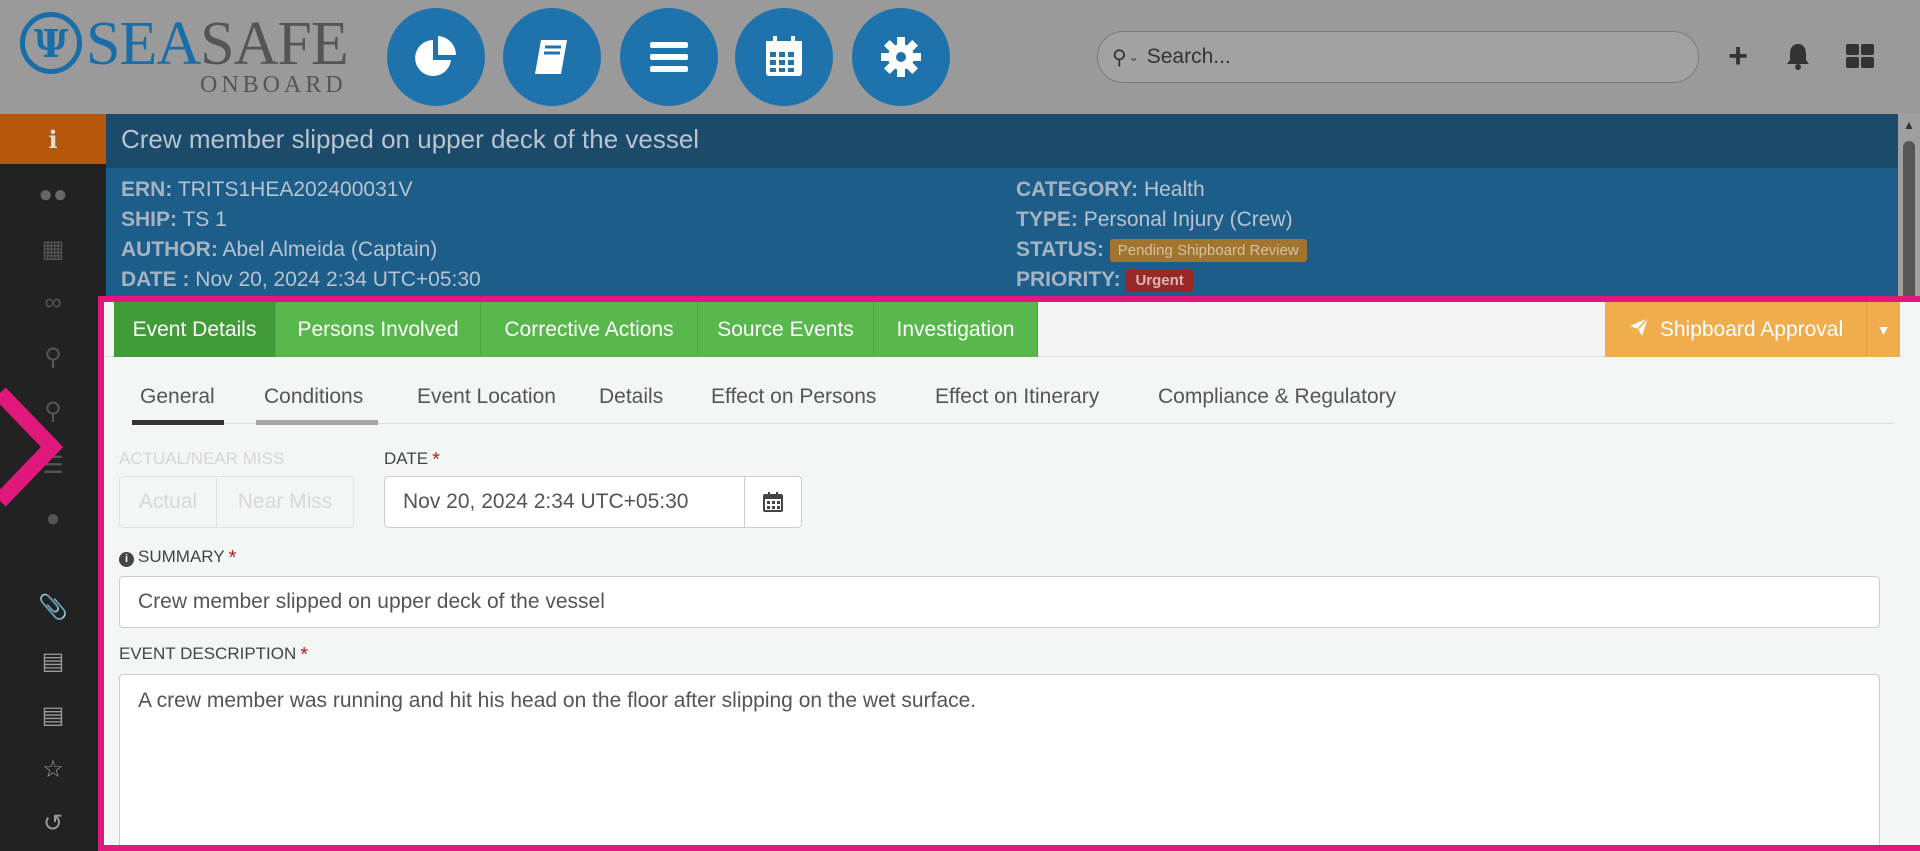 The height and width of the screenshot is (851, 1920). Describe the element at coordinates (126, 559) in the screenshot. I see `info-circle-icon: i` at that location.